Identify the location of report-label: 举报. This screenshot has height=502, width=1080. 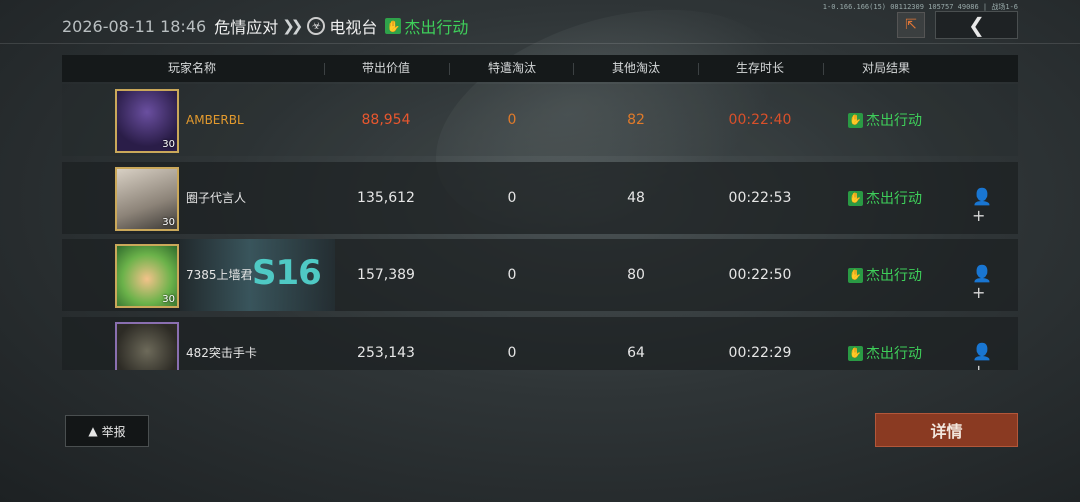
(113, 431).